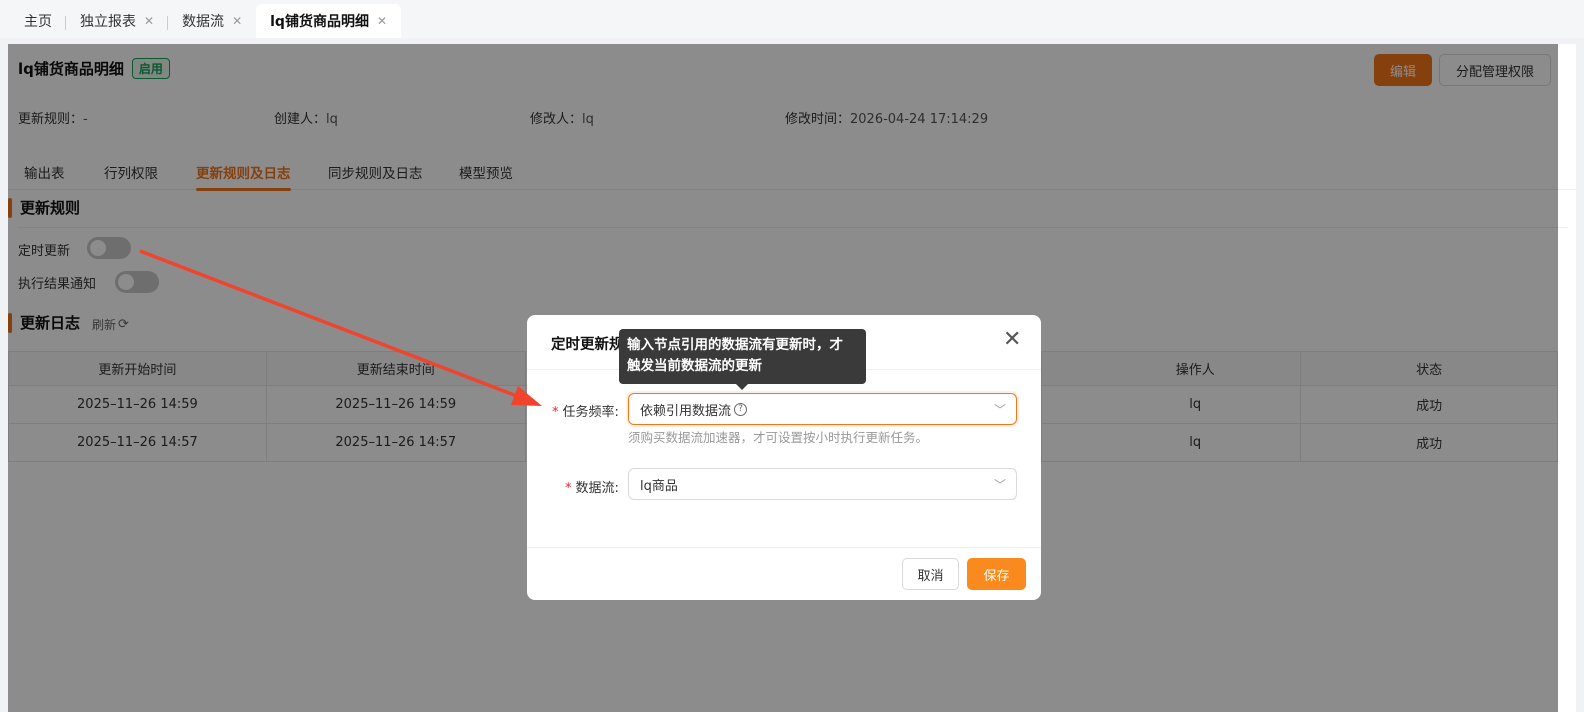 The height and width of the screenshot is (712, 1584). I want to click on label-text: 数据流:, so click(597, 488).